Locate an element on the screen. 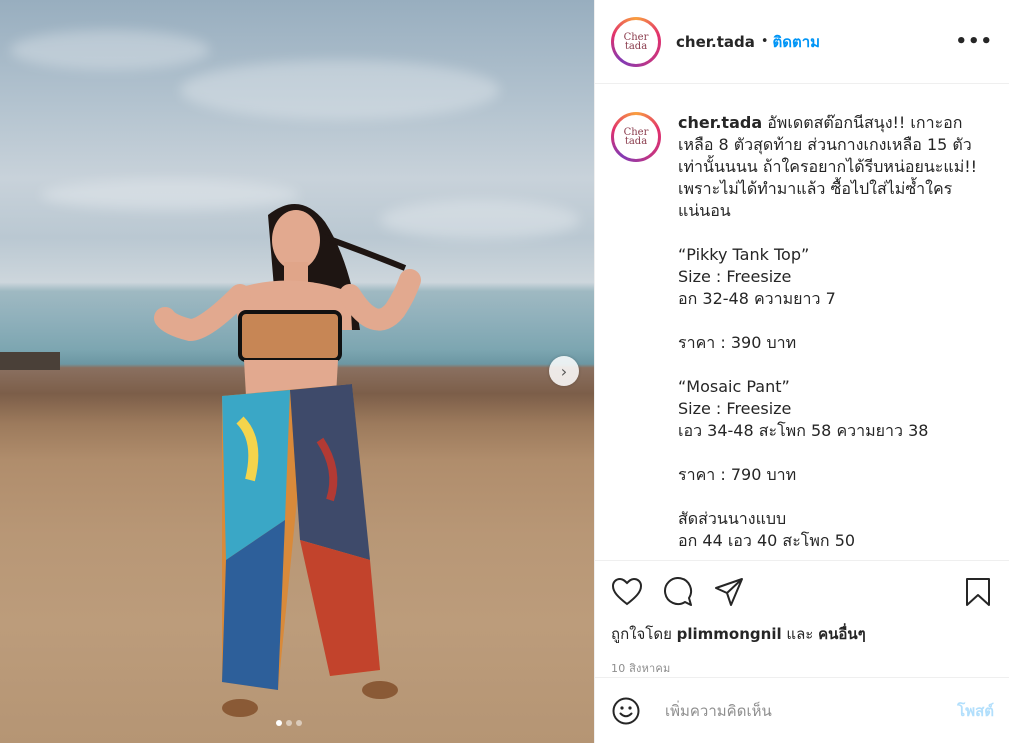 The width and height of the screenshot is (1009, 743). avatar: Cher tada is located at coordinates (636, 41).